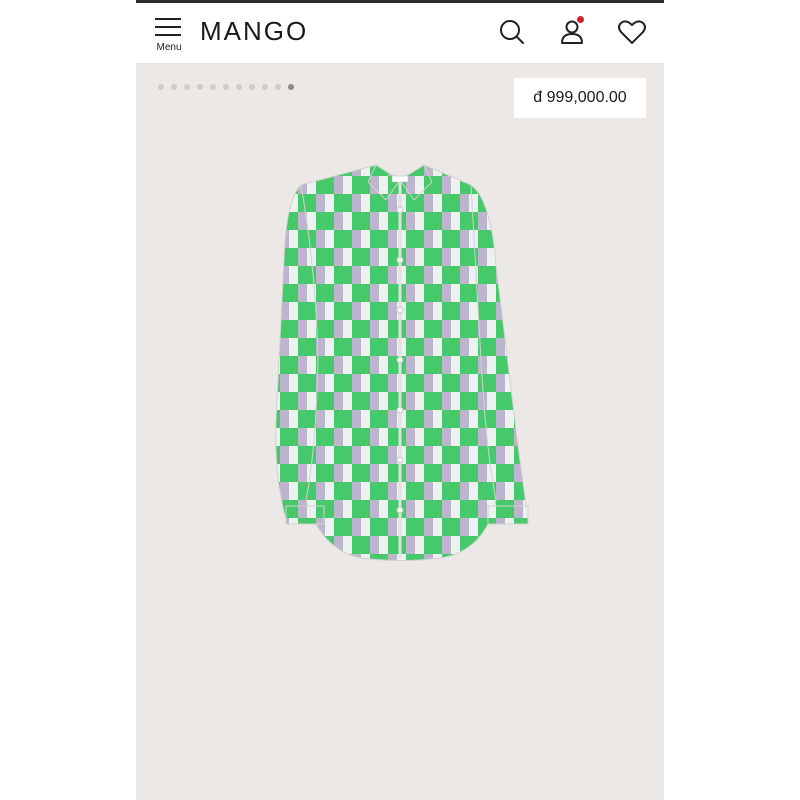 Image resolution: width=800 pixels, height=800 pixels. What do you see at coordinates (254, 31) in the screenshot?
I see `brand-logo: MANGO` at bounding box center [254, 31].